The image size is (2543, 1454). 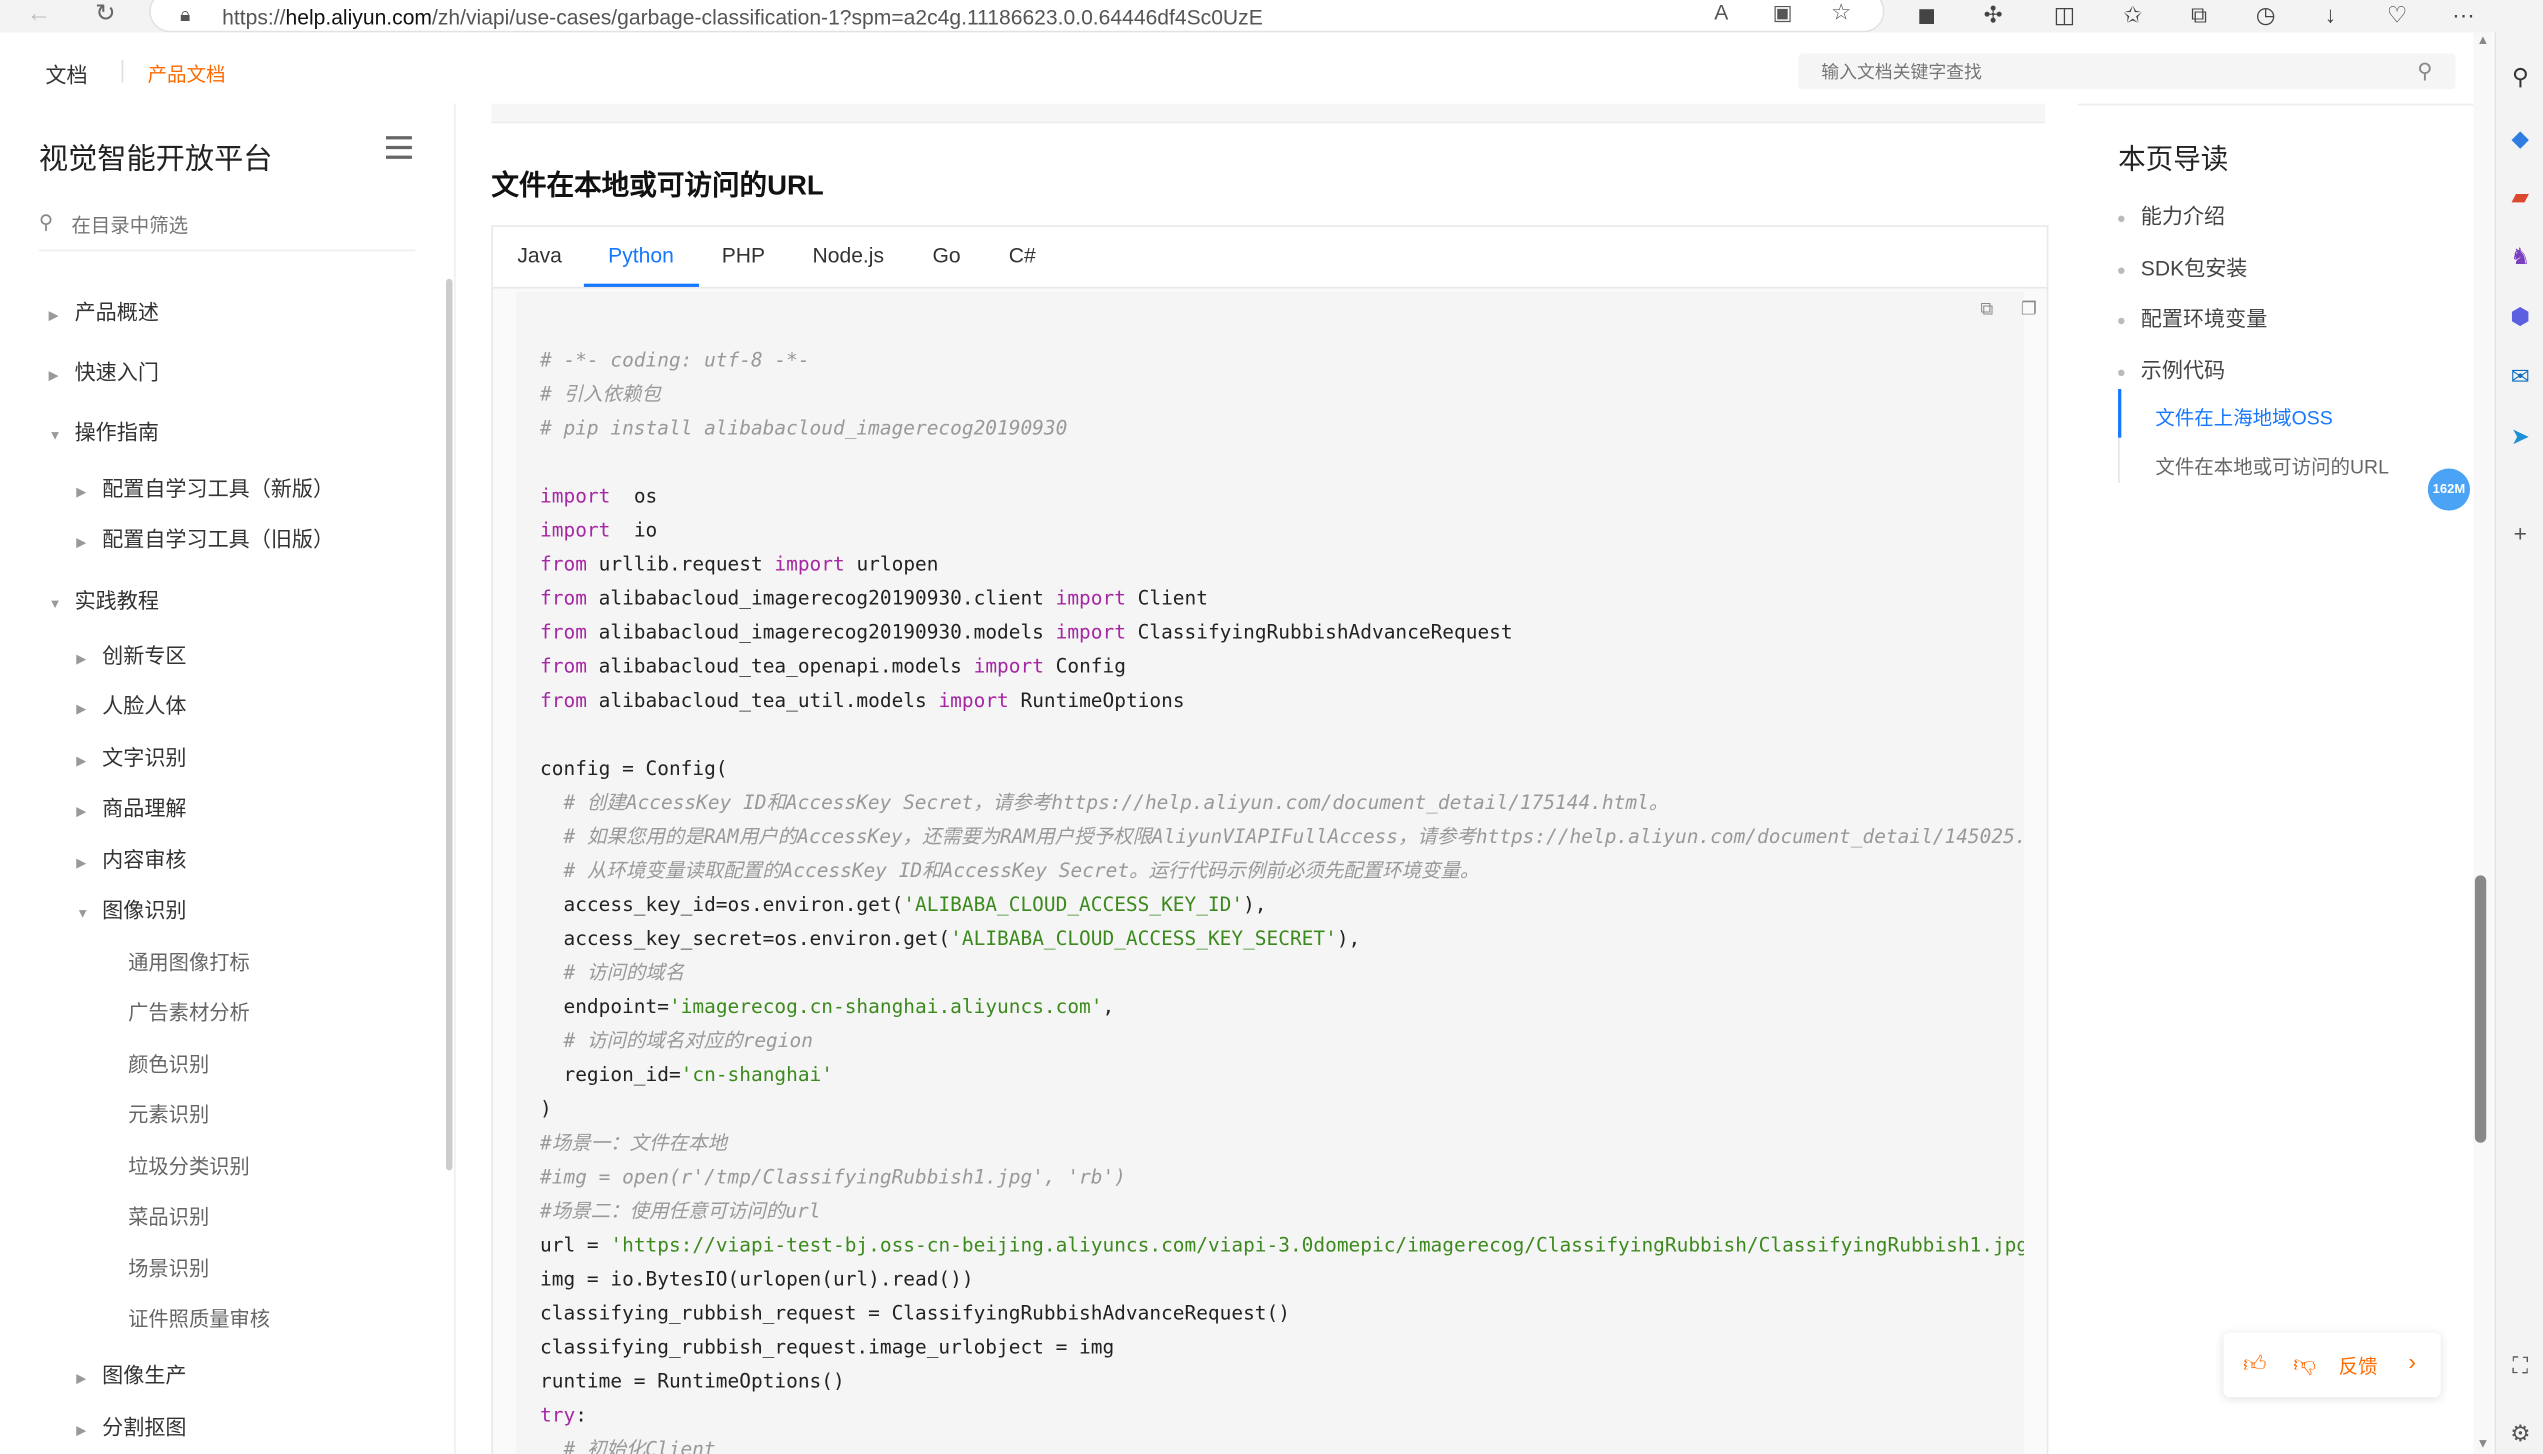 What do you see at coordinates (168, 1215) in the screenshot?
I see `sidebar-item-dish-recognition: 菜品识别` at bounding box center [168, 1215].